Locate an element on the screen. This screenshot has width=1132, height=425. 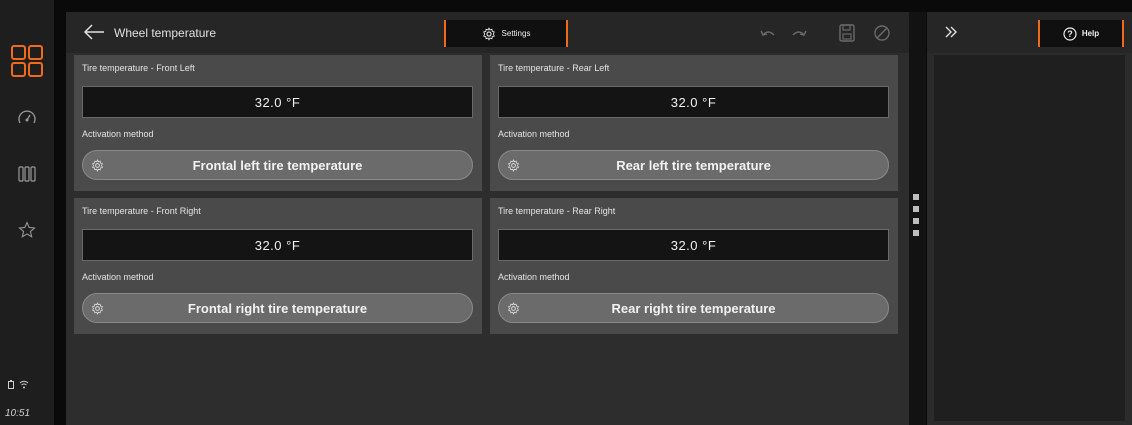
cancel-icon is located at coordinates (882, 33).